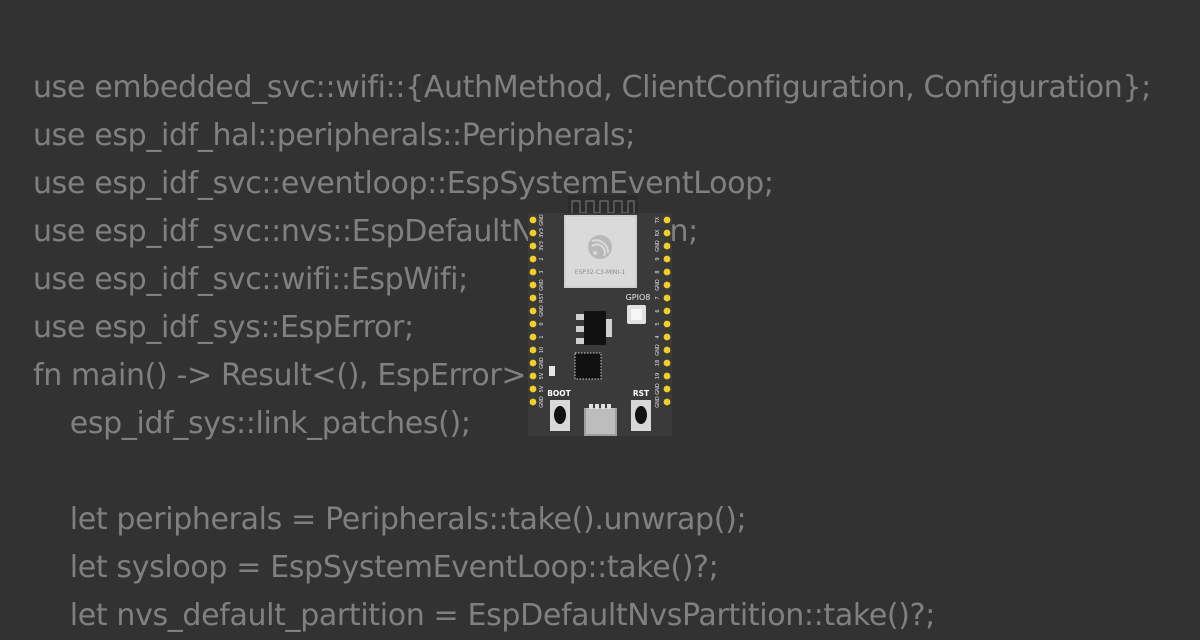 This screenshot has height=640, width=1200. What do you see at coordinates (542, 297) in the screenshot?
I see `left-pin-label: RST` at bounding box center [542, 297].